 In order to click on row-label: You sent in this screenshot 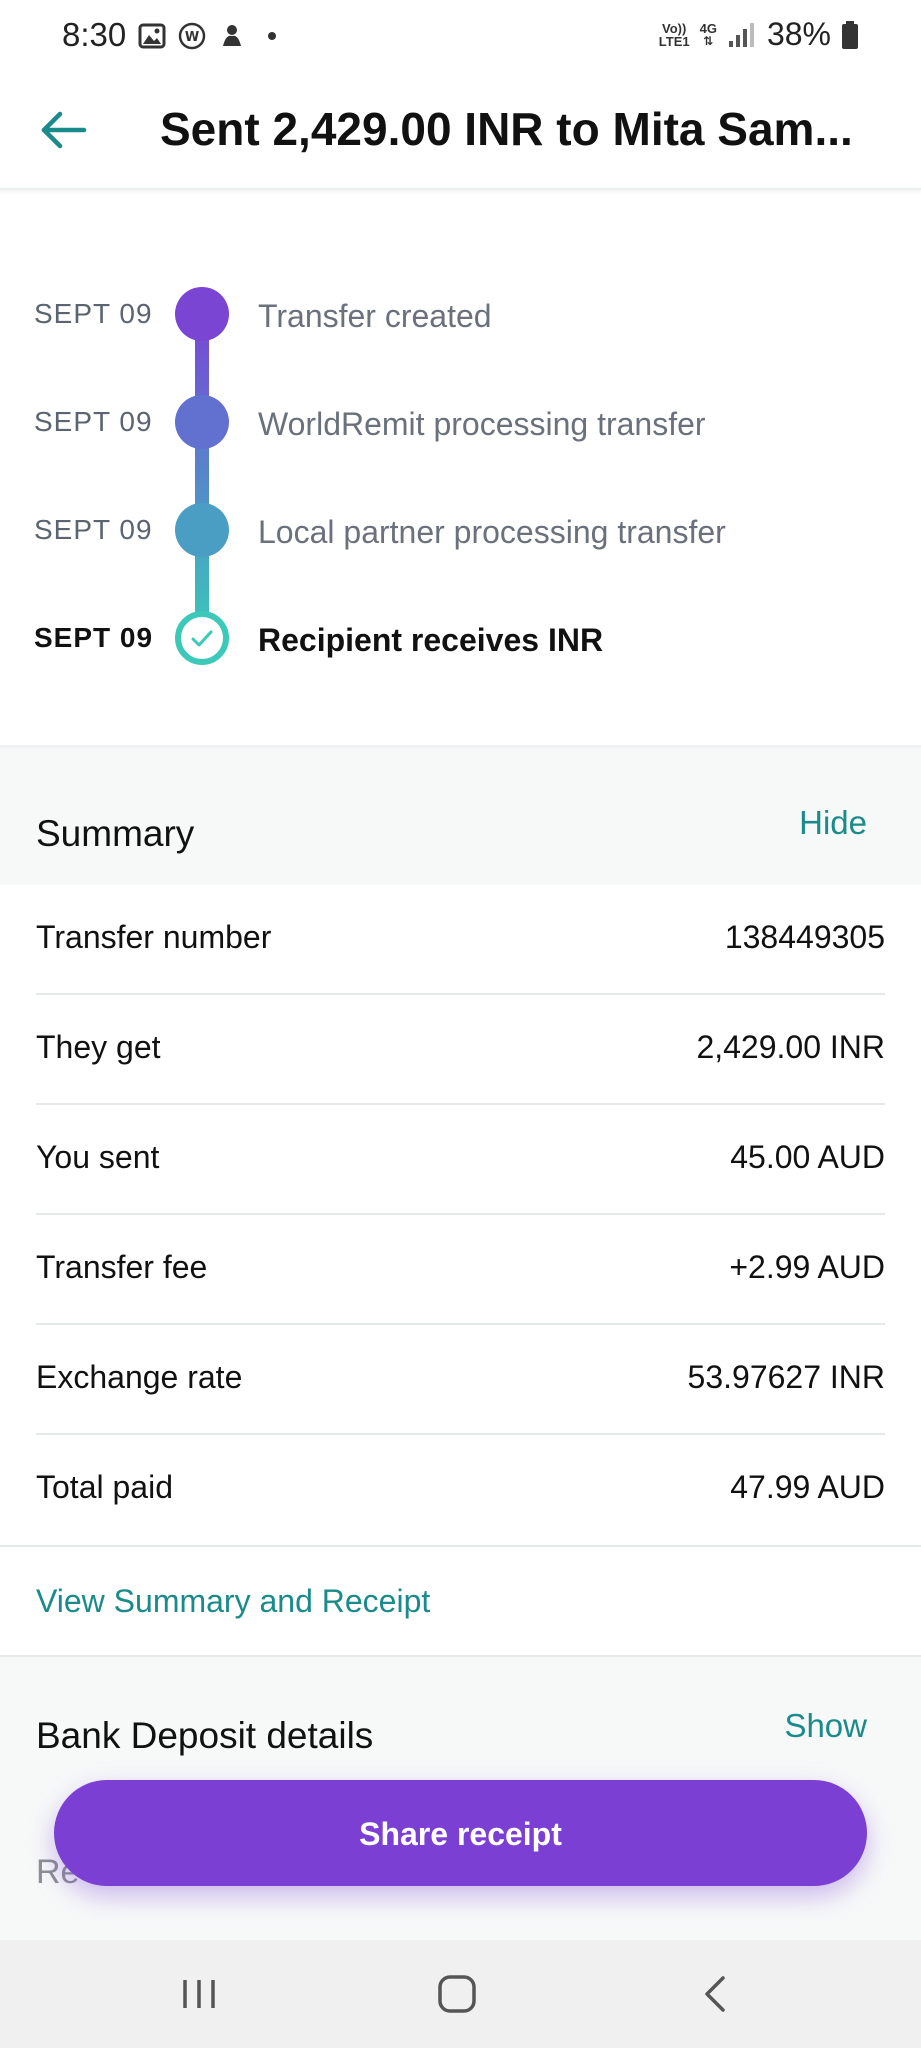, I will do `click(98, 1157)`.